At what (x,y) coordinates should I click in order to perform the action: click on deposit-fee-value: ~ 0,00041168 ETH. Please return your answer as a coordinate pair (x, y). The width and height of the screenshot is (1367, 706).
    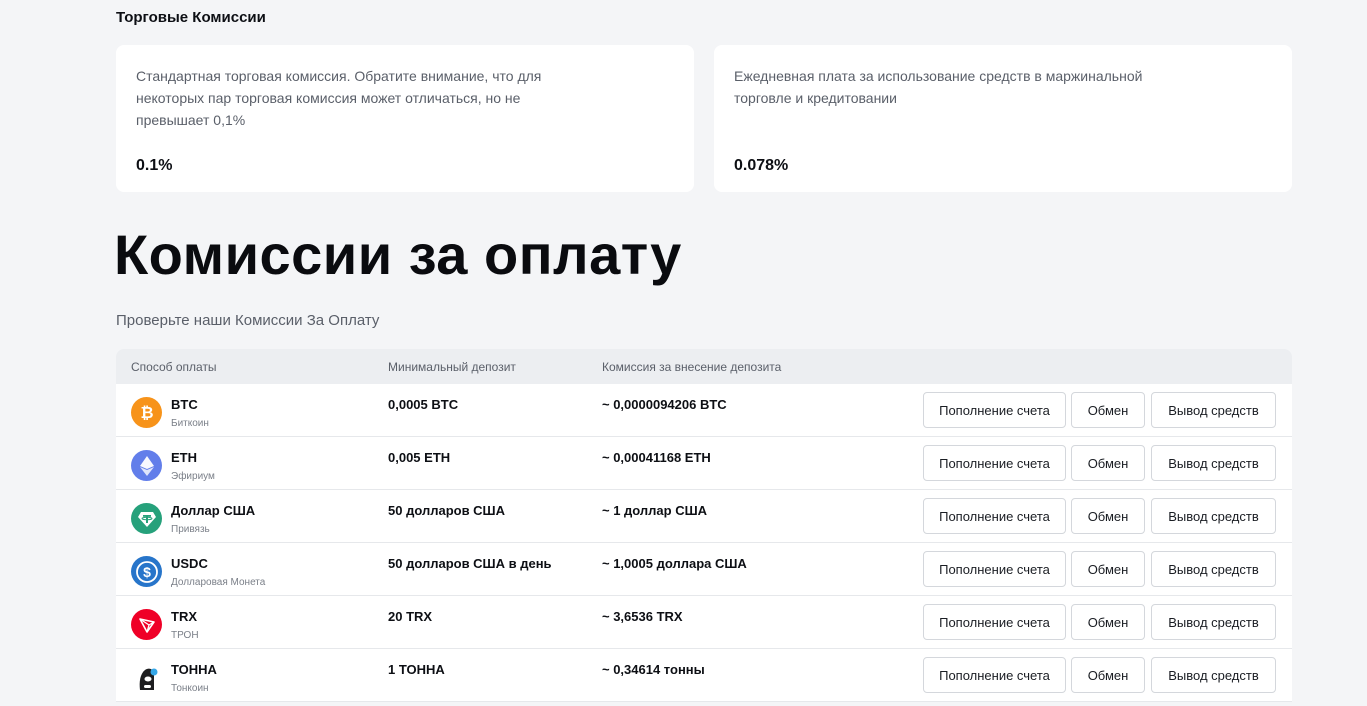
    Looking at the image, I should click on (656, 457).